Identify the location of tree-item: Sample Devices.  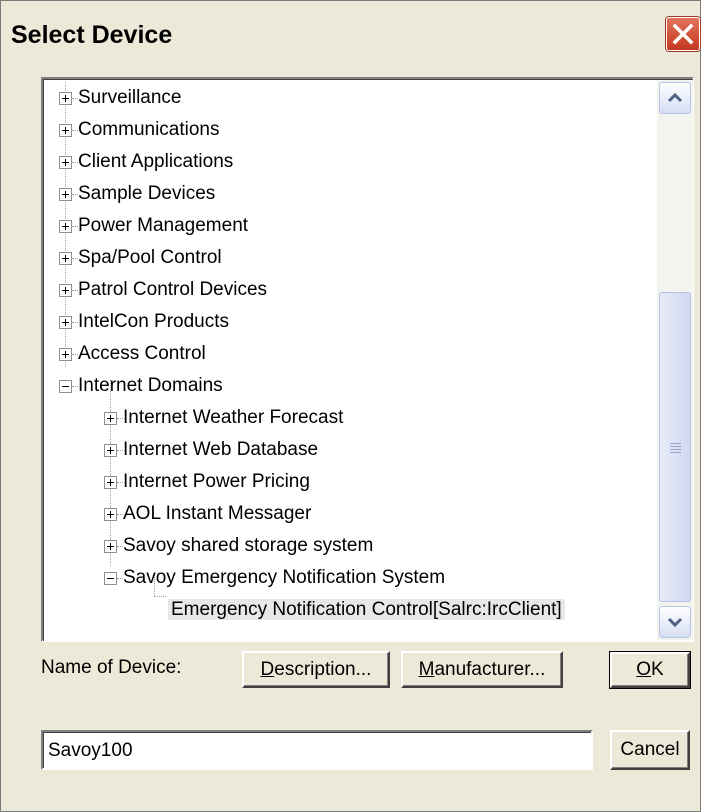
(146, 194).